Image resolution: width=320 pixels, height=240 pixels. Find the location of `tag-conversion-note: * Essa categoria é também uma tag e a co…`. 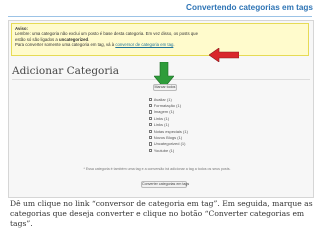

tag-conversion-note: * Essa categoria é também uma tag e a co… is located at coordinates (157, 169).